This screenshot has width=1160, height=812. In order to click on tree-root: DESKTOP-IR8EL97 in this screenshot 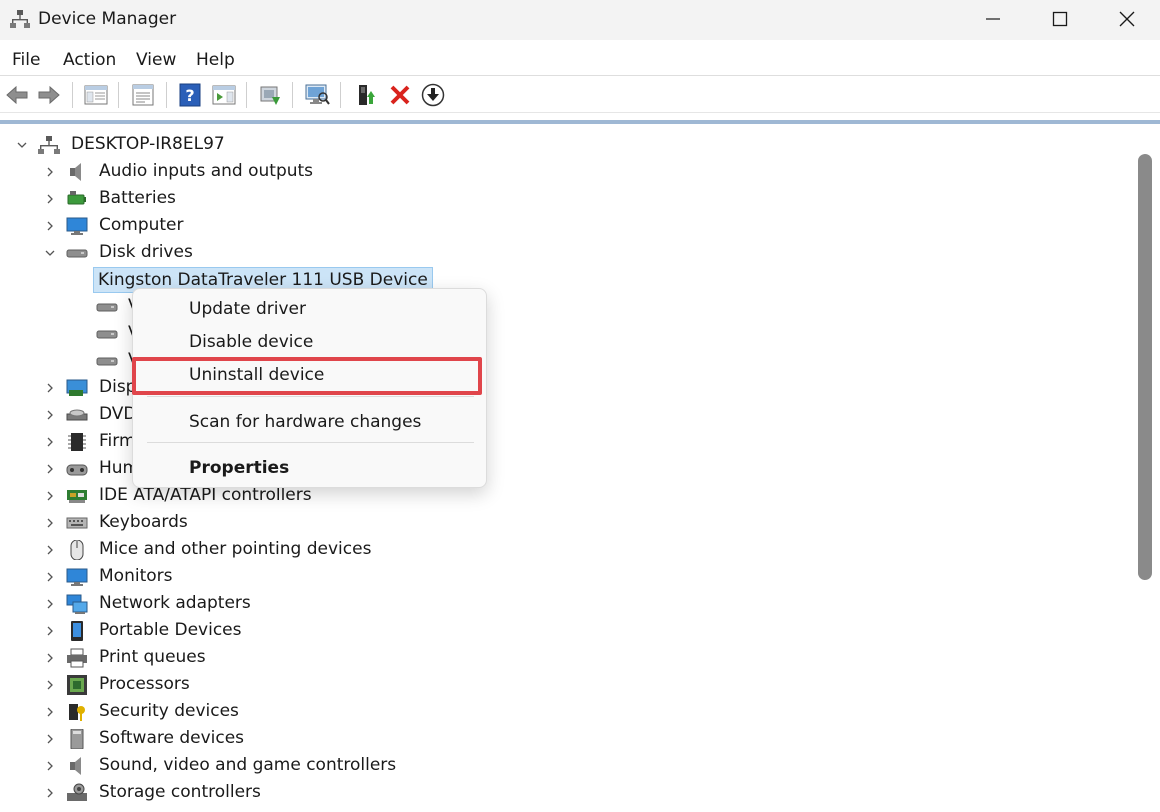, I will do `click(564, 144)`.